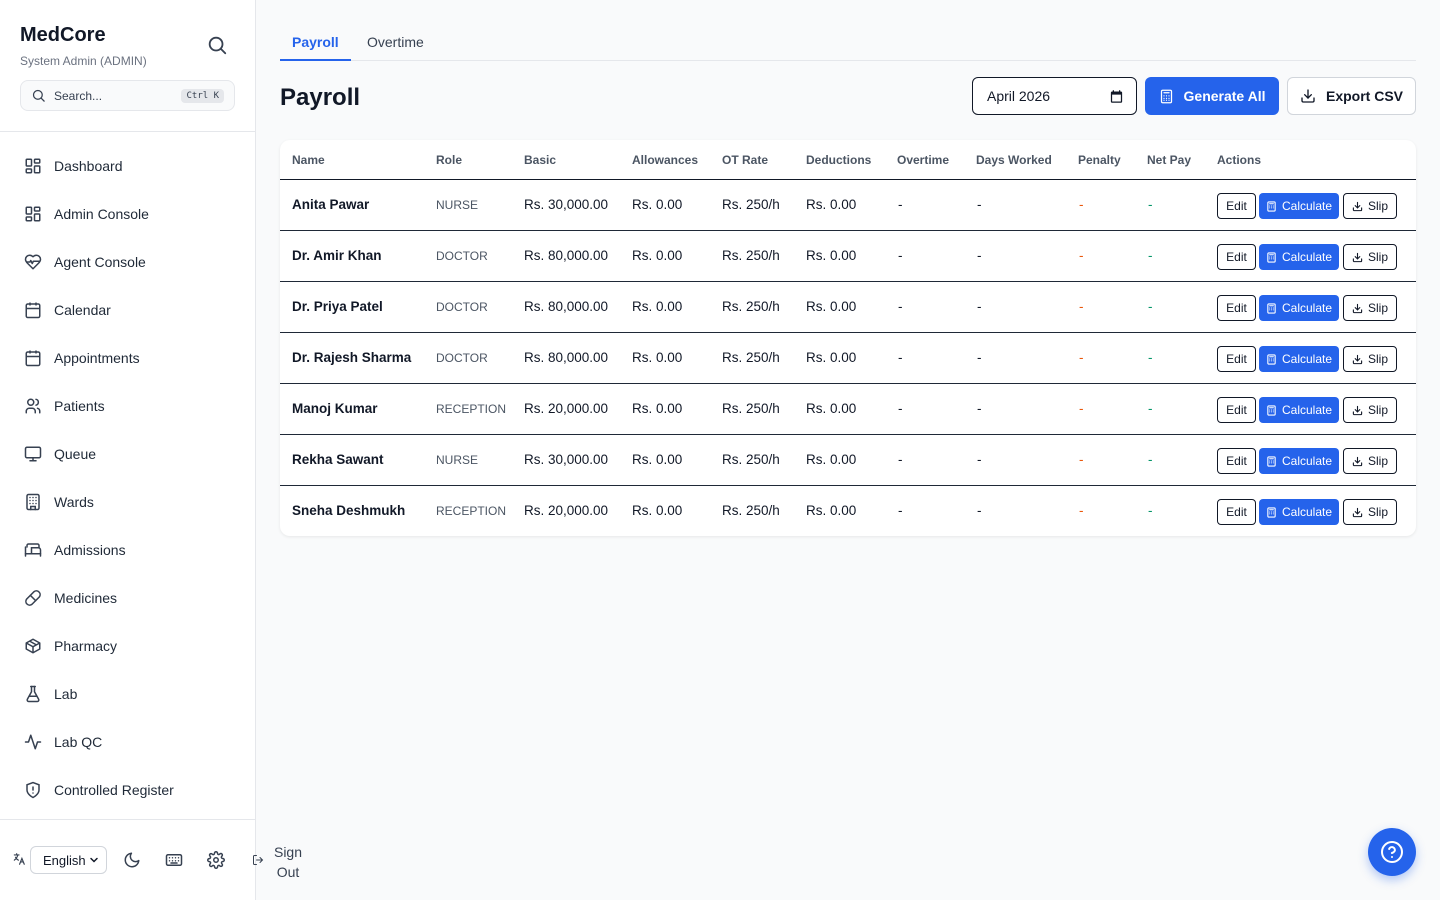  Describe the element at coordinates (19, 859) in the screenshot. I see `translate-icon` at that location.